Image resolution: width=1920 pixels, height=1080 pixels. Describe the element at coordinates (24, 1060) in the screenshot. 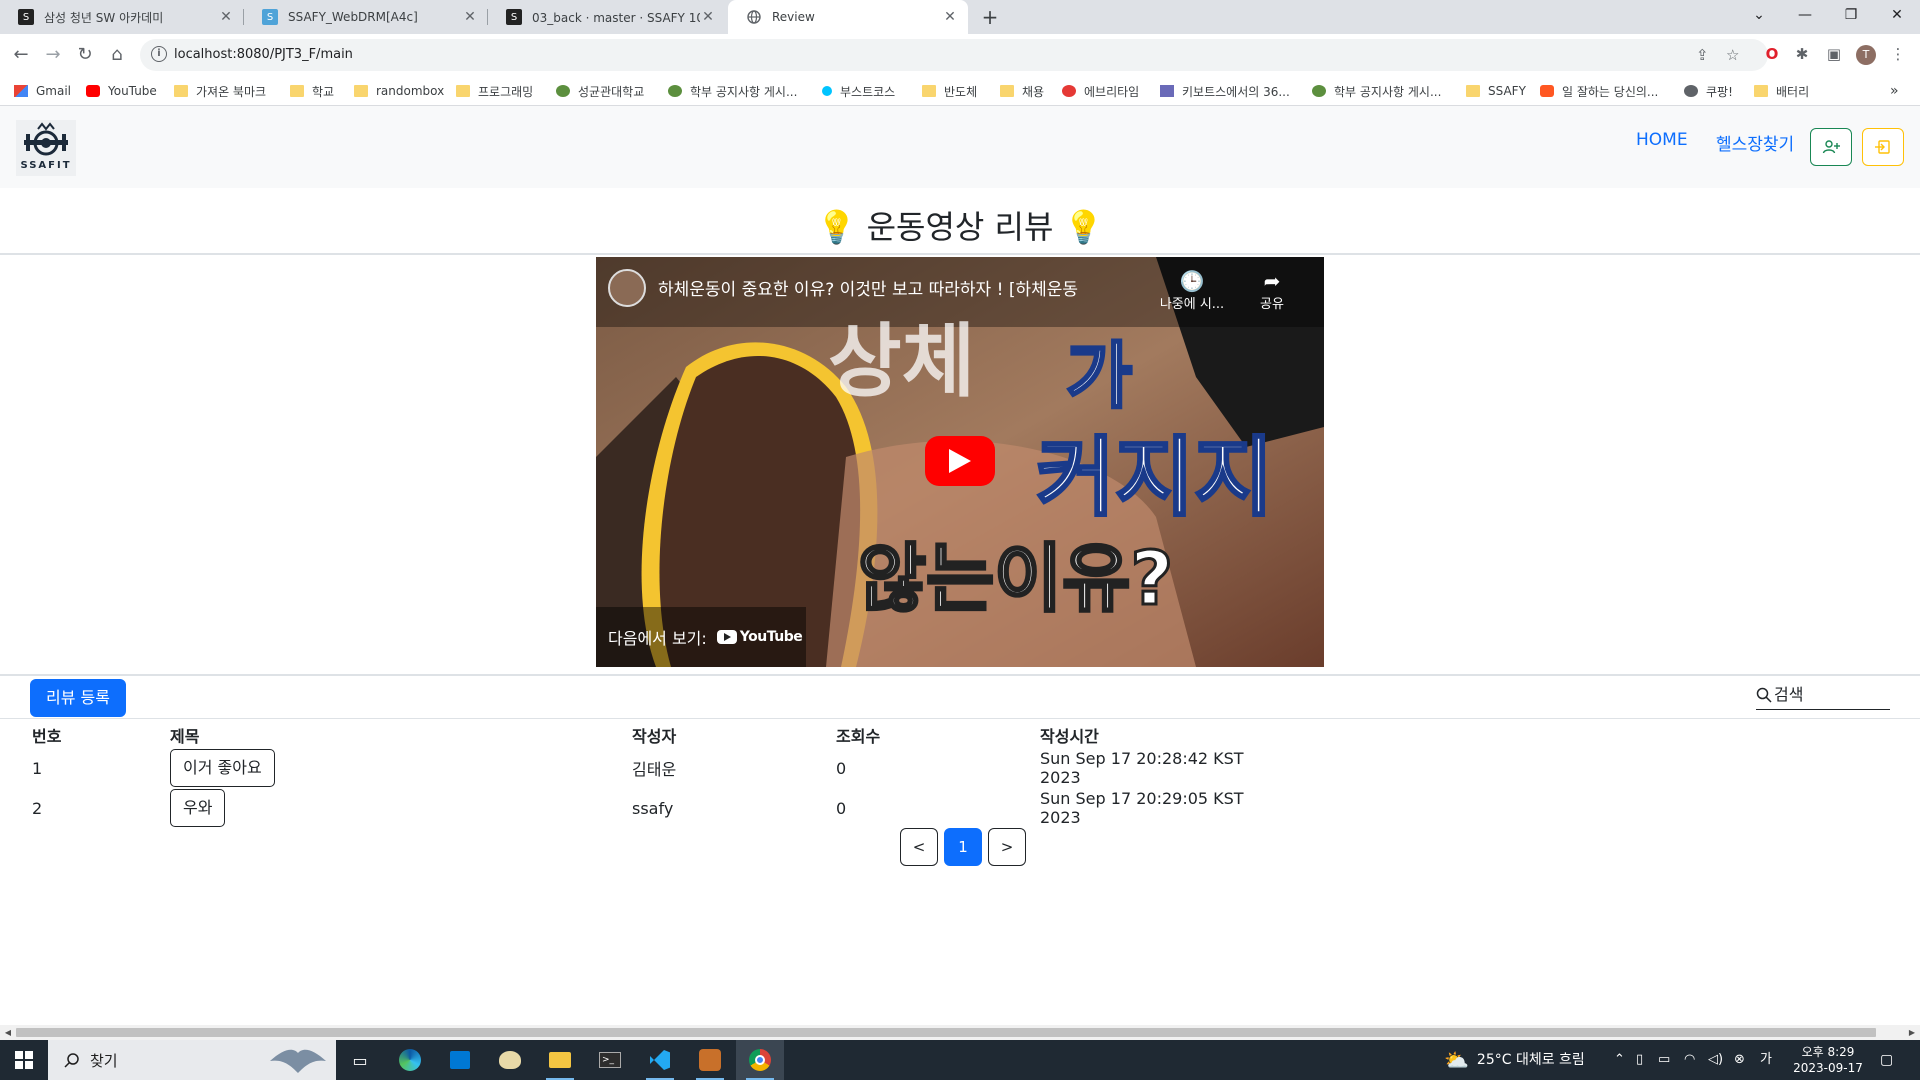

I see `start-button` at that location.